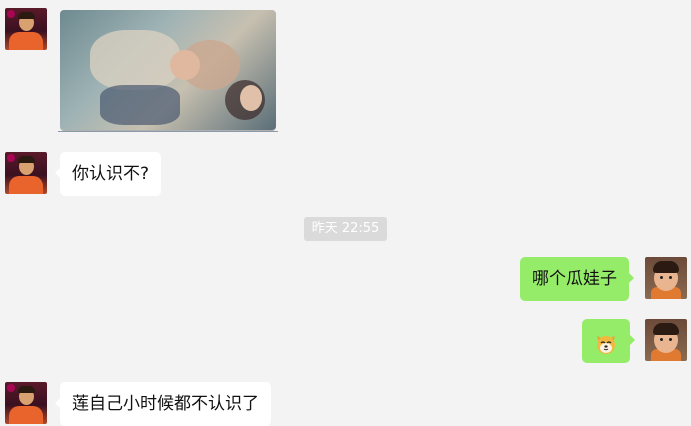 The width and height of the screenshot is (691, 426). I want to click on dog-face-icon, so click(606, 341).